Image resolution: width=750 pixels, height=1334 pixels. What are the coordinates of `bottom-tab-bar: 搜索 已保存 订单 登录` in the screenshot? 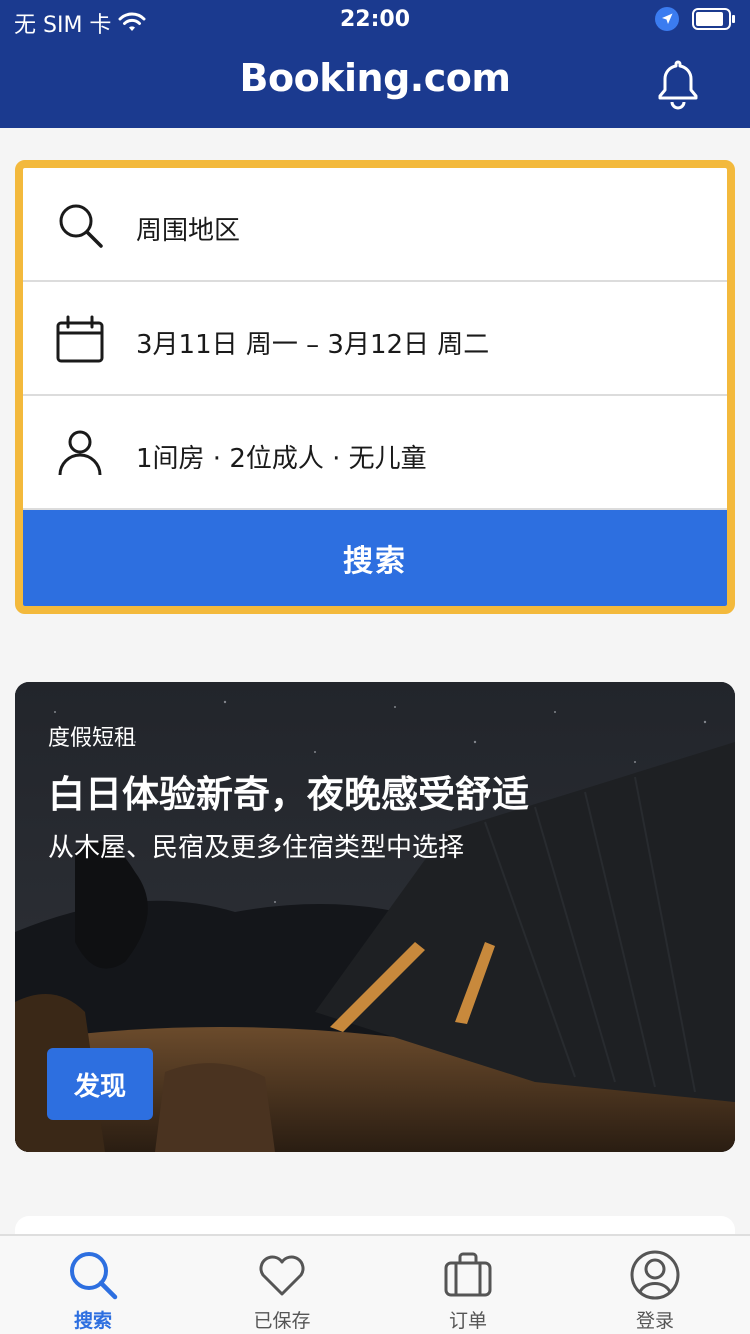 It's located at (375, 1284).